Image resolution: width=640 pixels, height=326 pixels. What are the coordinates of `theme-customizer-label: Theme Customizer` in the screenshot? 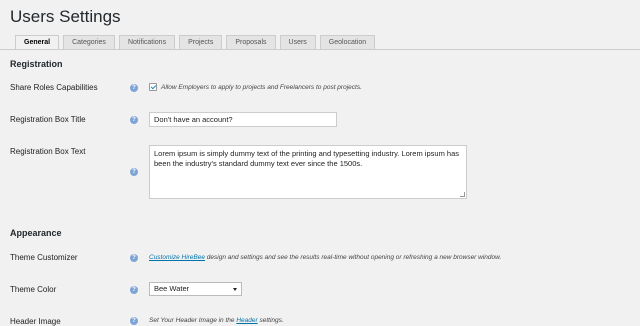 It's located at (44, 257).